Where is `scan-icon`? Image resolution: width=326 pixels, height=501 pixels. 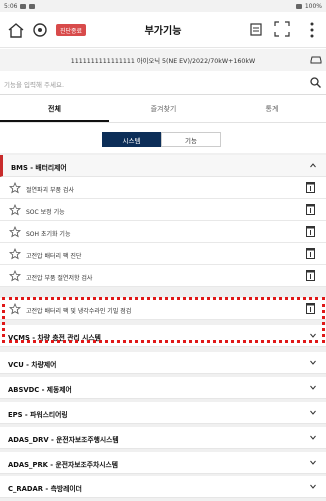
scan-icon is located at coordinates (282, 29).